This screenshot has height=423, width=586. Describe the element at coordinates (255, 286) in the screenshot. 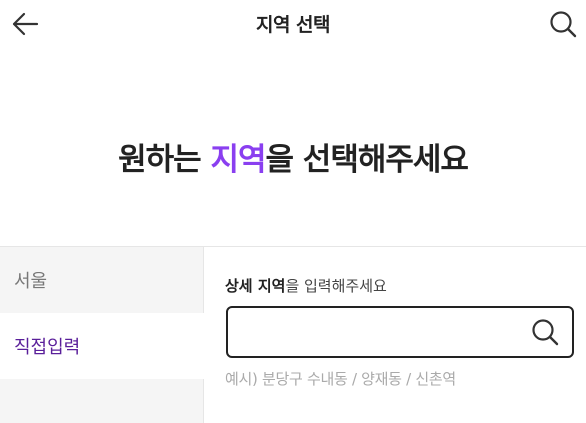

I see `detail-label-bold: 상세 지역` at that location.